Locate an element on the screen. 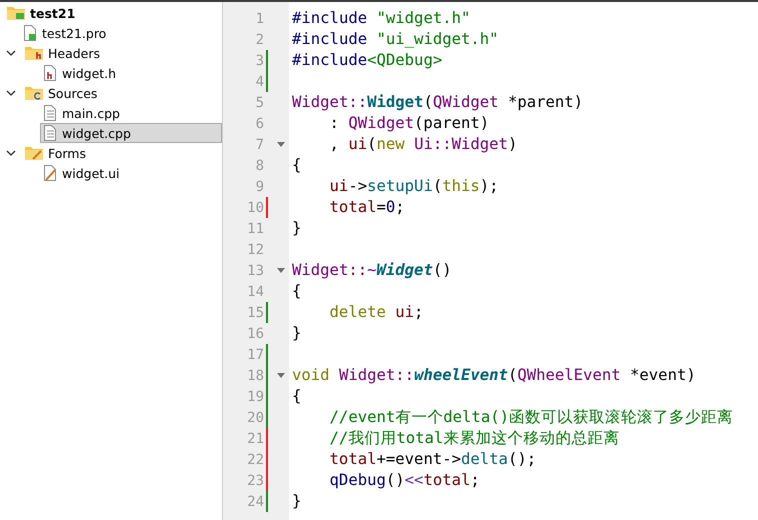 The width and height of the screenshot is (758, 520). line-number: 7 is located at coordinates (259, 144).